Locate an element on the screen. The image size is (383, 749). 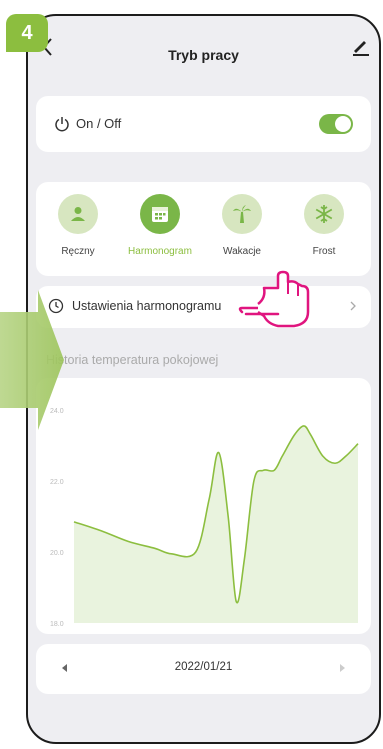
app-header: Tryb pracy is located at coordinates (203, 48).